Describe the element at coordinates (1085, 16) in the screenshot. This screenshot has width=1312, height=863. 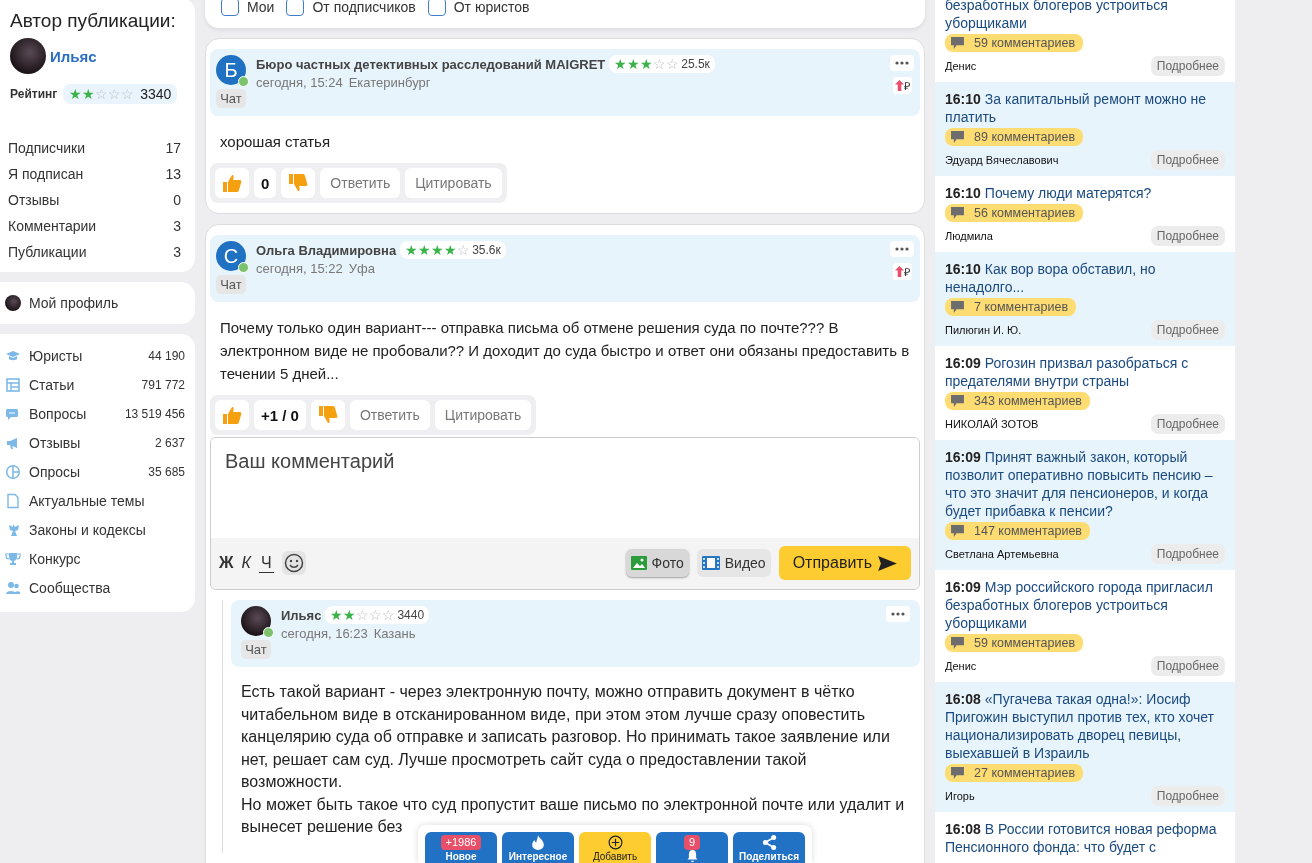
I see `news-title-link: безработных блогеров устроиться уборщиками` at that location.